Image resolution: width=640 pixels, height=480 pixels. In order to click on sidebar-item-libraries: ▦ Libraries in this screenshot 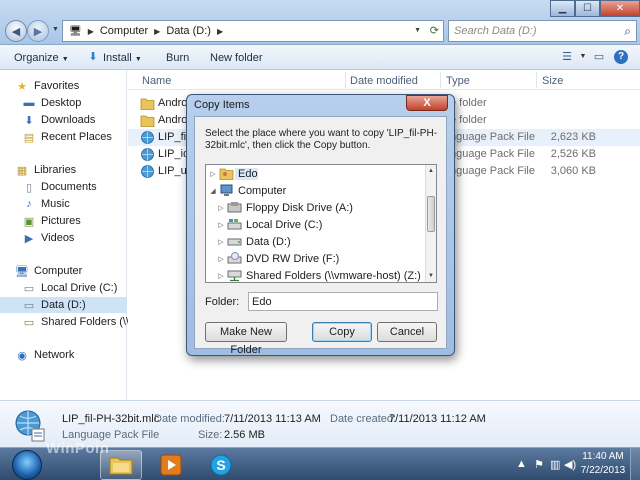, I will do `click(45, 170)`.